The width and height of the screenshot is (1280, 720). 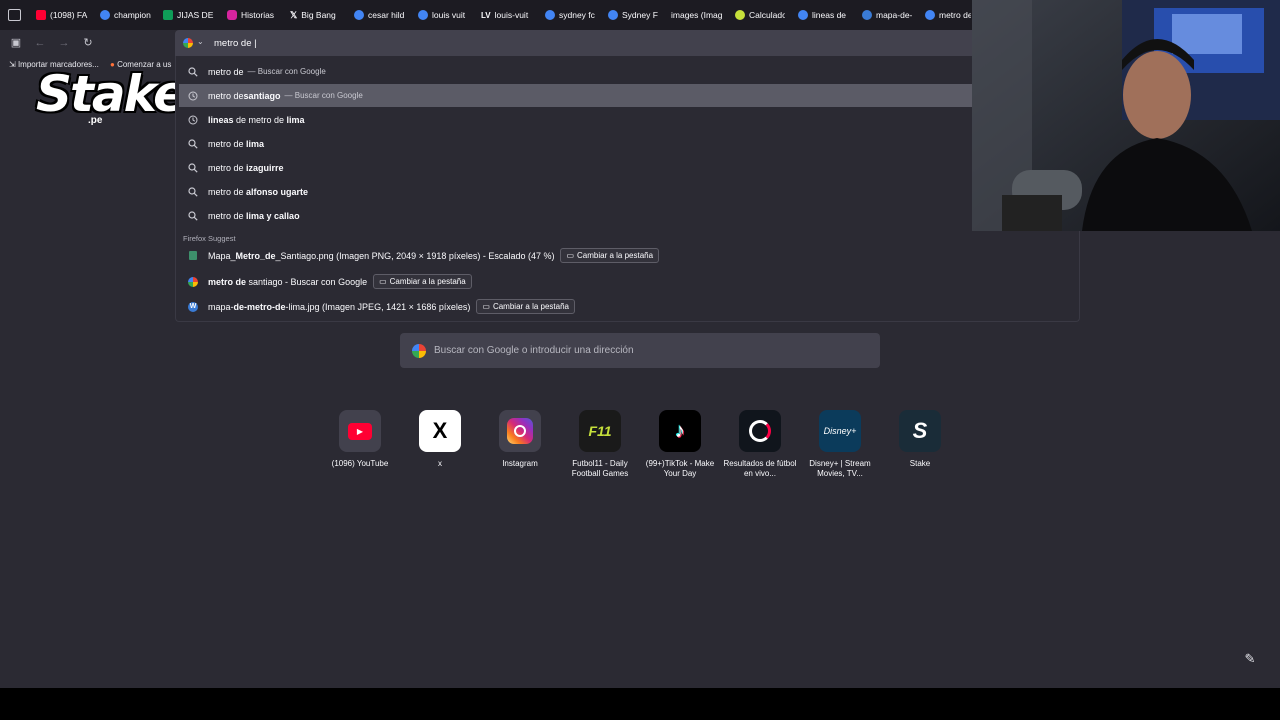 I want to click on shortcut-stake: S Stake, so click(x=920, y=439).